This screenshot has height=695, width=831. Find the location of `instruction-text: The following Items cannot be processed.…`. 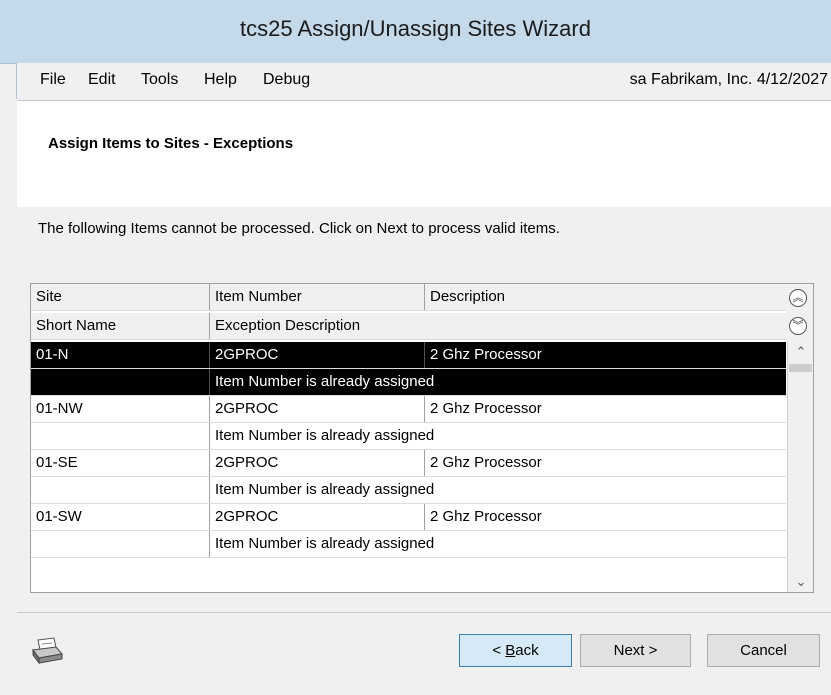

instruction-text: The following Items cannot be processed.… is located at coordinates (299, 228).